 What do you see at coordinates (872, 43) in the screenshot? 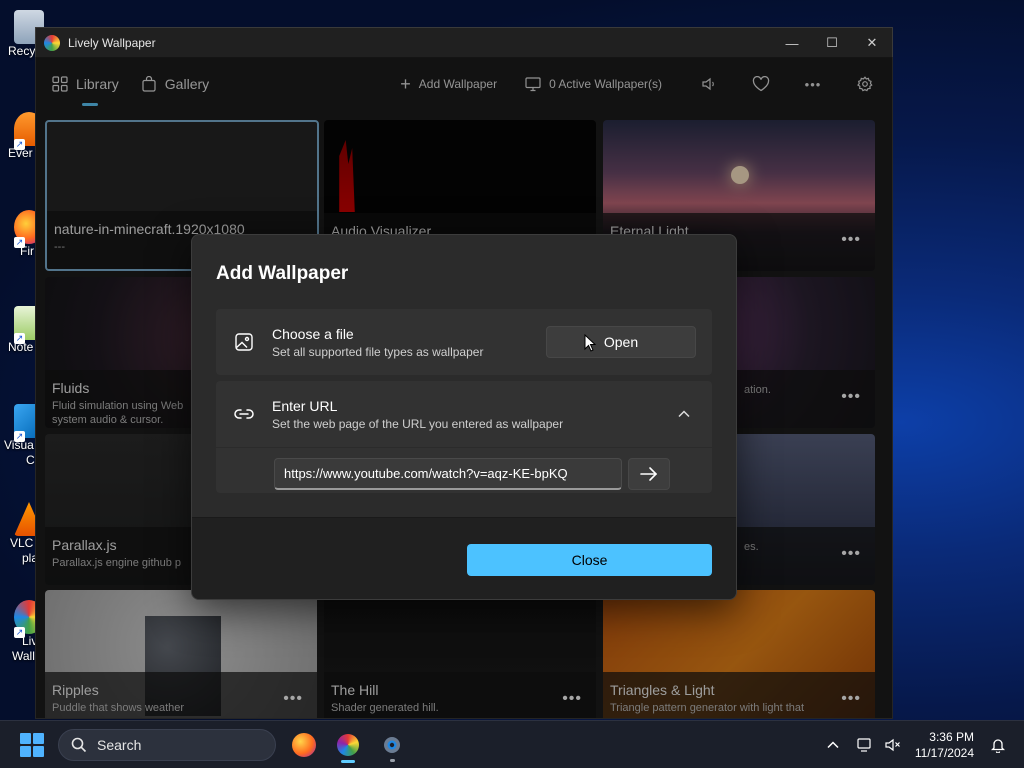
I see `close-window-button: ✕` at bounding box center [872, 43].